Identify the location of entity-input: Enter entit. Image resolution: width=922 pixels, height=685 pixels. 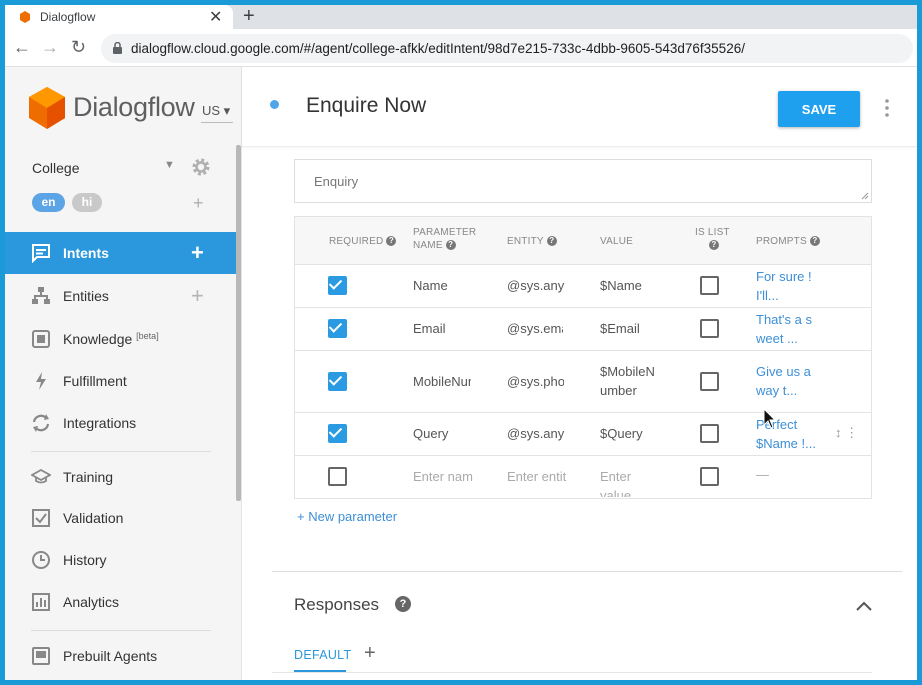
(538, 476).